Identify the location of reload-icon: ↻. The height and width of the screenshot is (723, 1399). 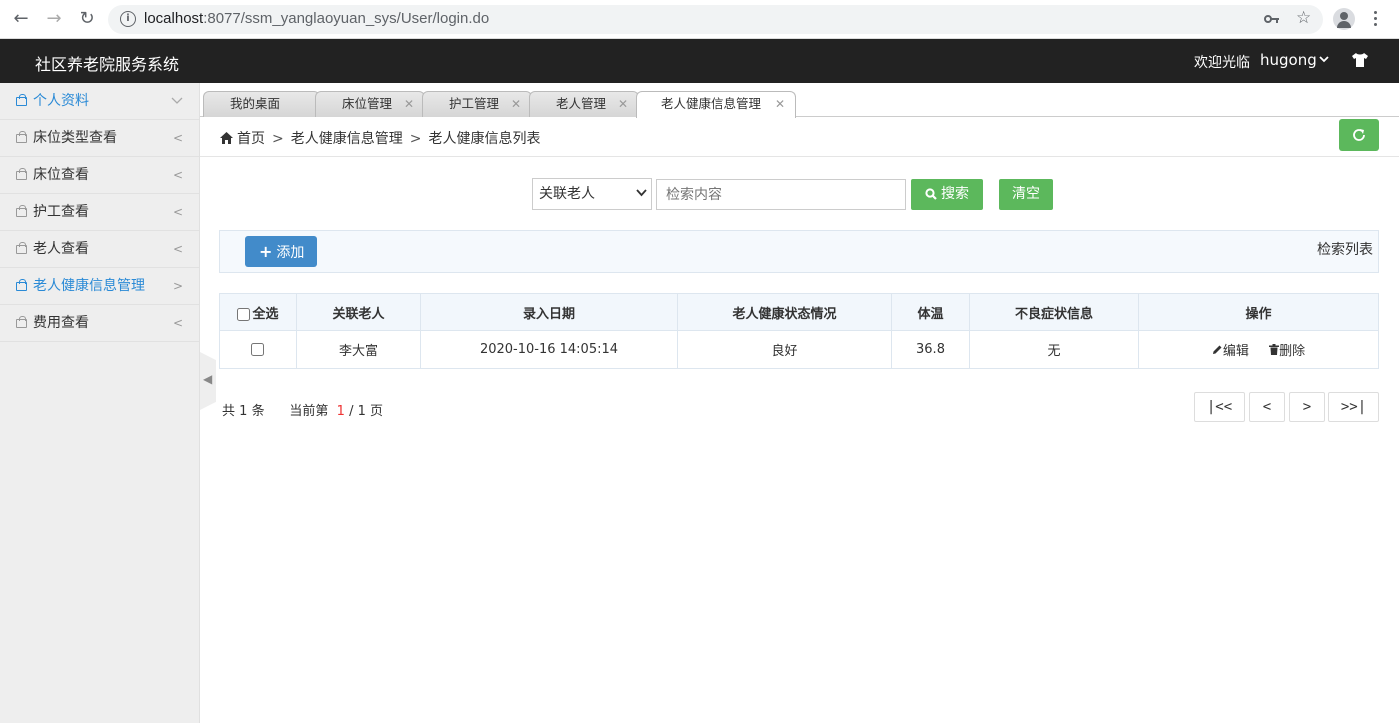
(87, 19).